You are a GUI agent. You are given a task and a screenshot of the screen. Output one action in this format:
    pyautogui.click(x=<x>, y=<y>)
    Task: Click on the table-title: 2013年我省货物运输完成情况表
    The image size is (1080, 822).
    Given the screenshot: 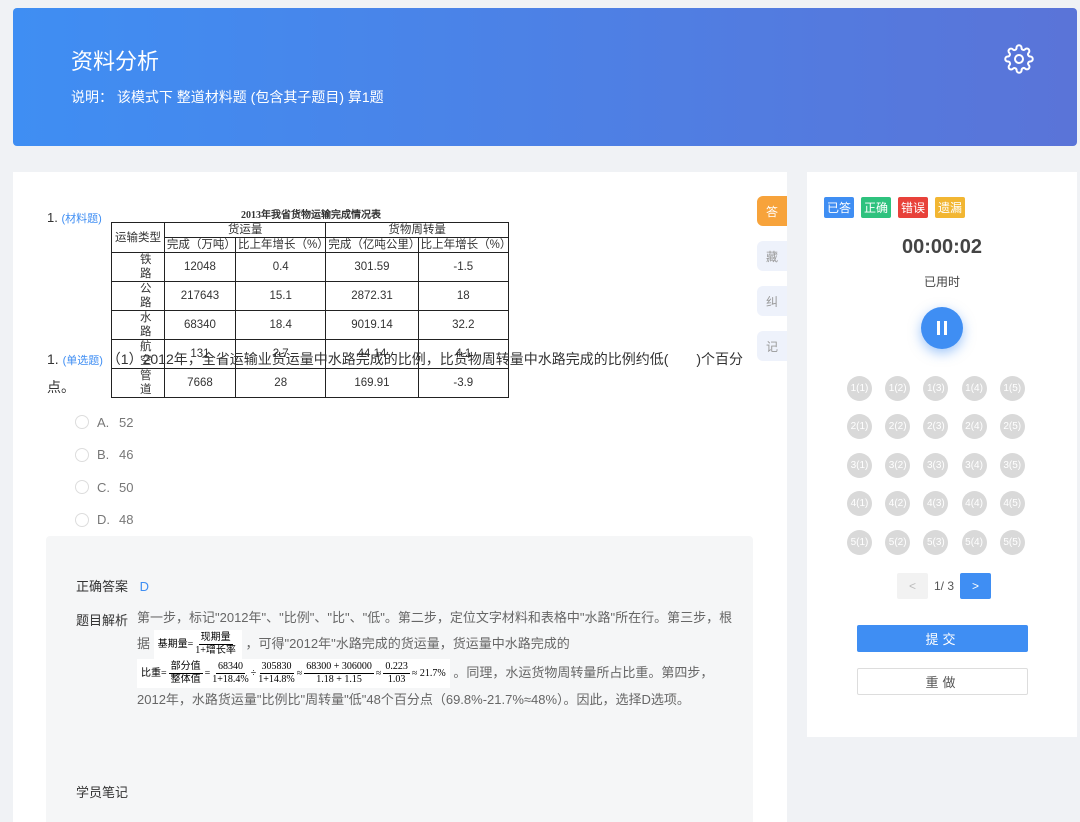 What is the action you would take?
    pyautogui.click(x=311, y=215)
    